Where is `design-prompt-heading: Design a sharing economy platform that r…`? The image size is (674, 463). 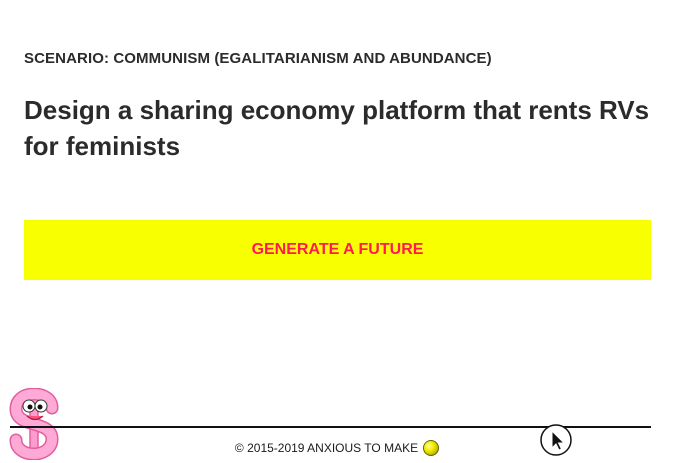
design-prompt-heading: Design a sharing economy platform that r… is located at coordinates (337, 128).